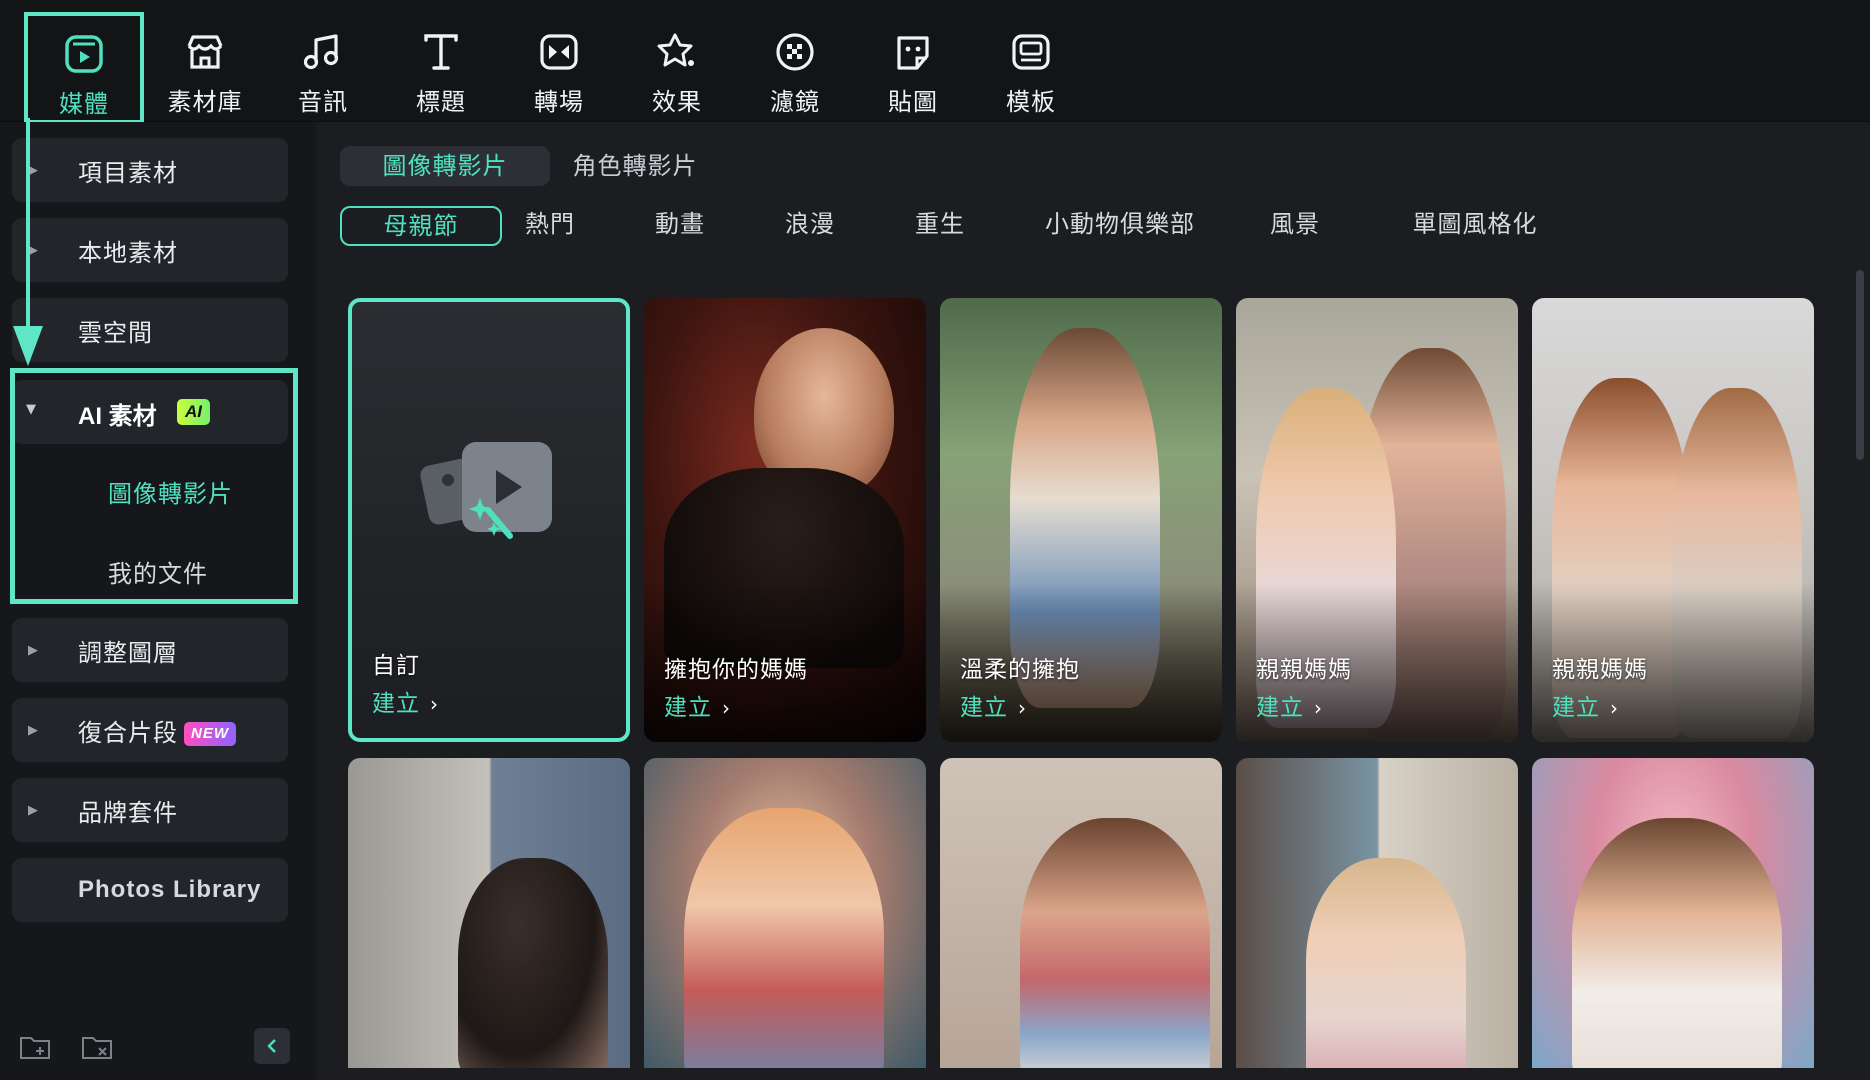 The width and height of the screenshot is (1870, 1080). I want to click on toolbar-stickers: 貼圖, so click(913, 66).